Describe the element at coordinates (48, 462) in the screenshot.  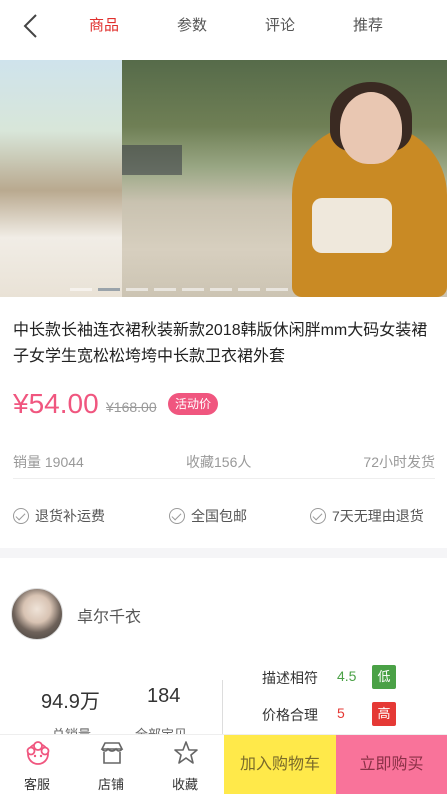
I see `sales-count: 销量 19044` at that location.